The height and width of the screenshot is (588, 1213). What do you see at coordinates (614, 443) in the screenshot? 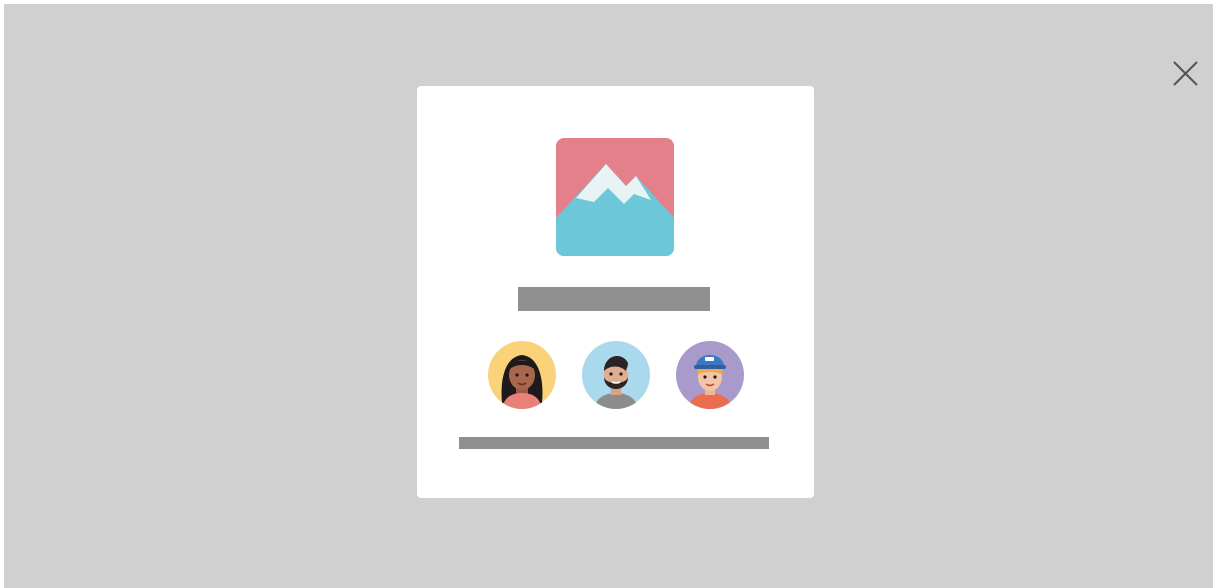
I see `subtitle-placeholder` at bounding box center [614, 443].